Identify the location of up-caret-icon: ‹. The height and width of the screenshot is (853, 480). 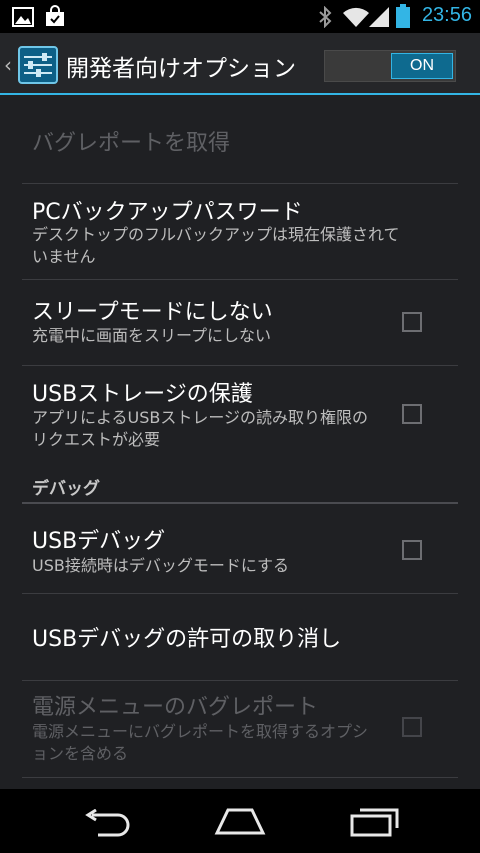
(8, 65).